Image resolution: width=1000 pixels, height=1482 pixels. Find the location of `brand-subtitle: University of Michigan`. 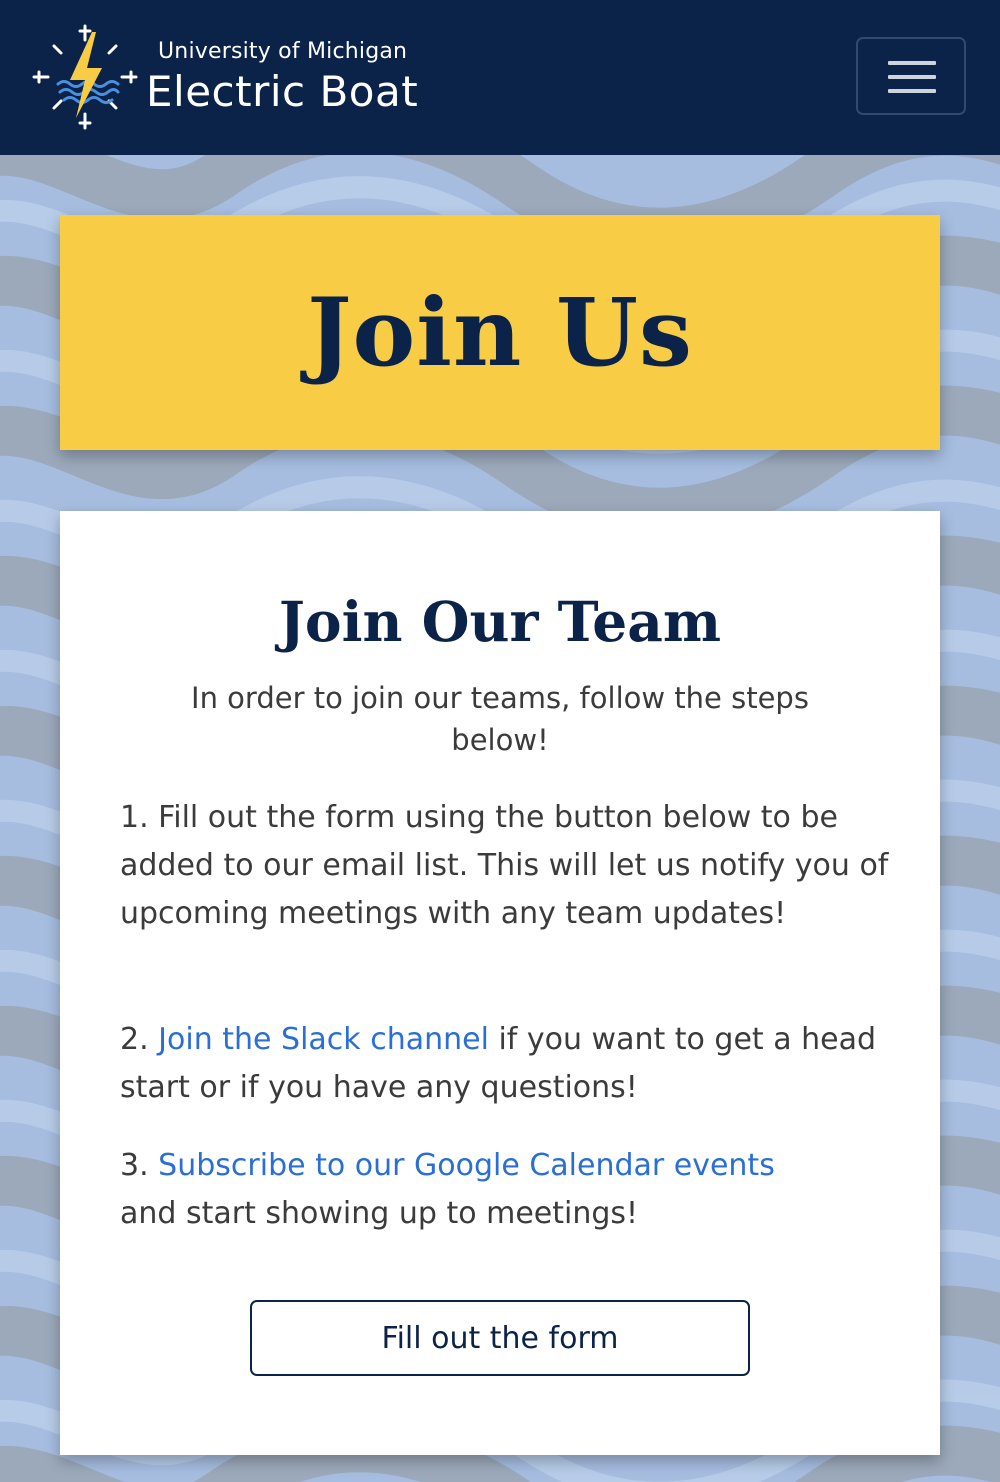

brand-subtitle: University of Michigan is located at coordinates (283, 51).